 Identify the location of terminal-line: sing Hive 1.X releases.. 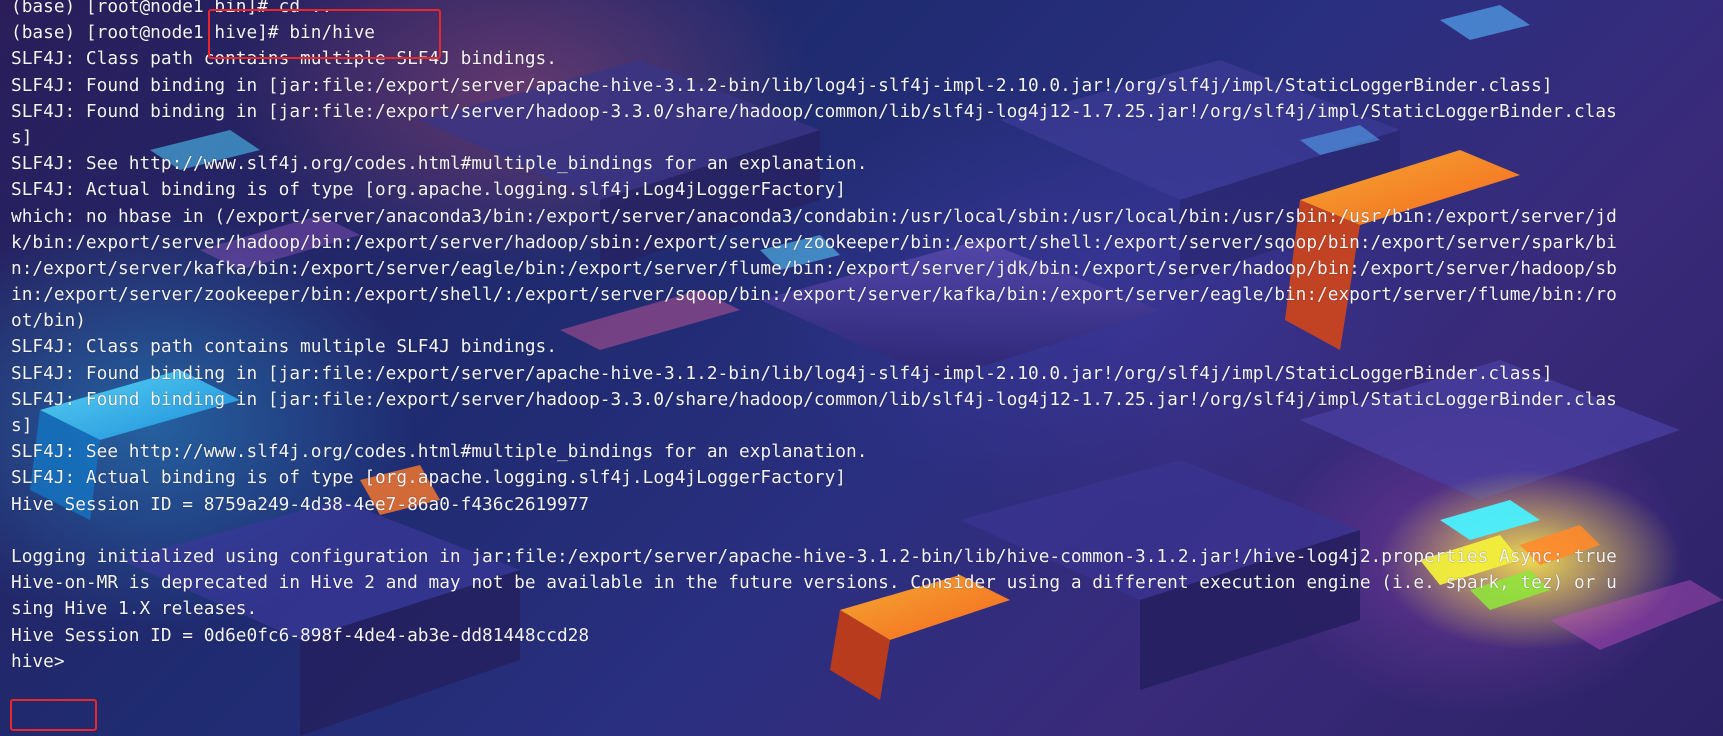
(134, 609).